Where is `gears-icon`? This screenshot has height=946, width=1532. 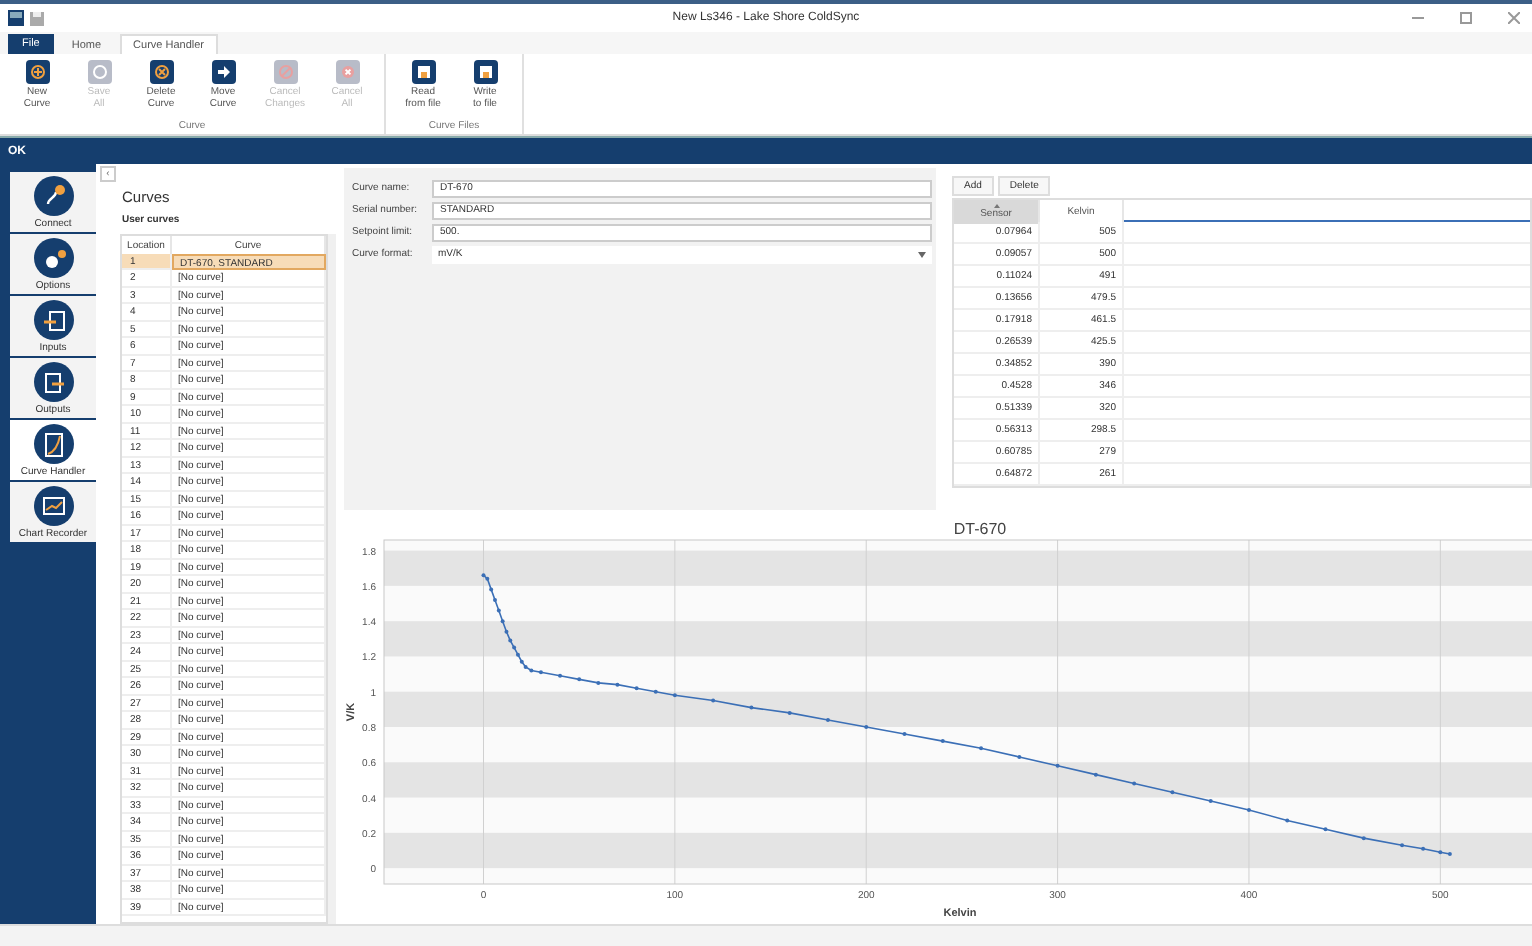
gears-icon is located at coordinates (53, 258).